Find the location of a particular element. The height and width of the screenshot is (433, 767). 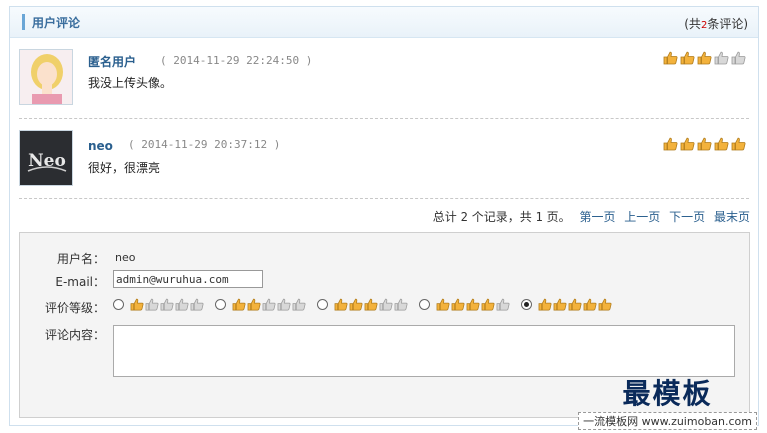

commenter-name: 匿名用户 is located at coordinates (112, 62).